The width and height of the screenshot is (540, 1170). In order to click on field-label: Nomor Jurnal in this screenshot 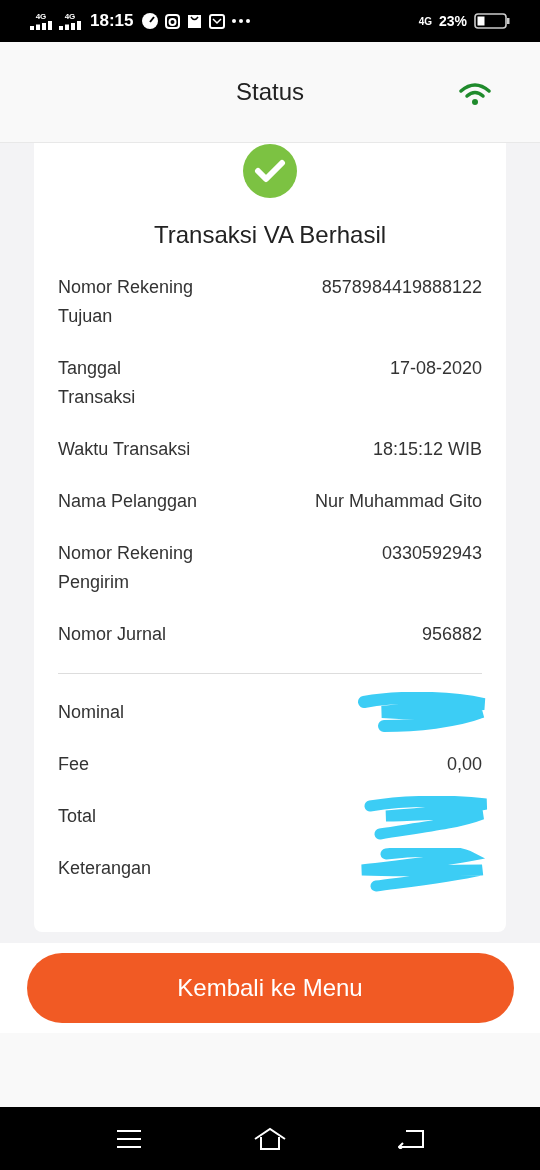, I will do `click(112, 634)`.